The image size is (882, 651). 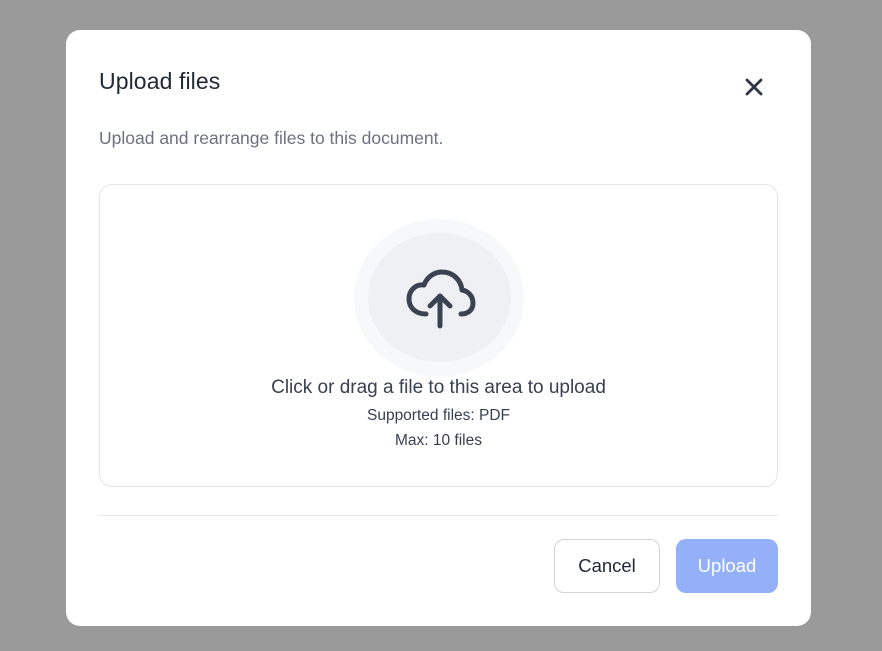 What do you see at coordinates (438, 515) in the screenshot?
I see `footer-divider` at bounding box center [438, 515].